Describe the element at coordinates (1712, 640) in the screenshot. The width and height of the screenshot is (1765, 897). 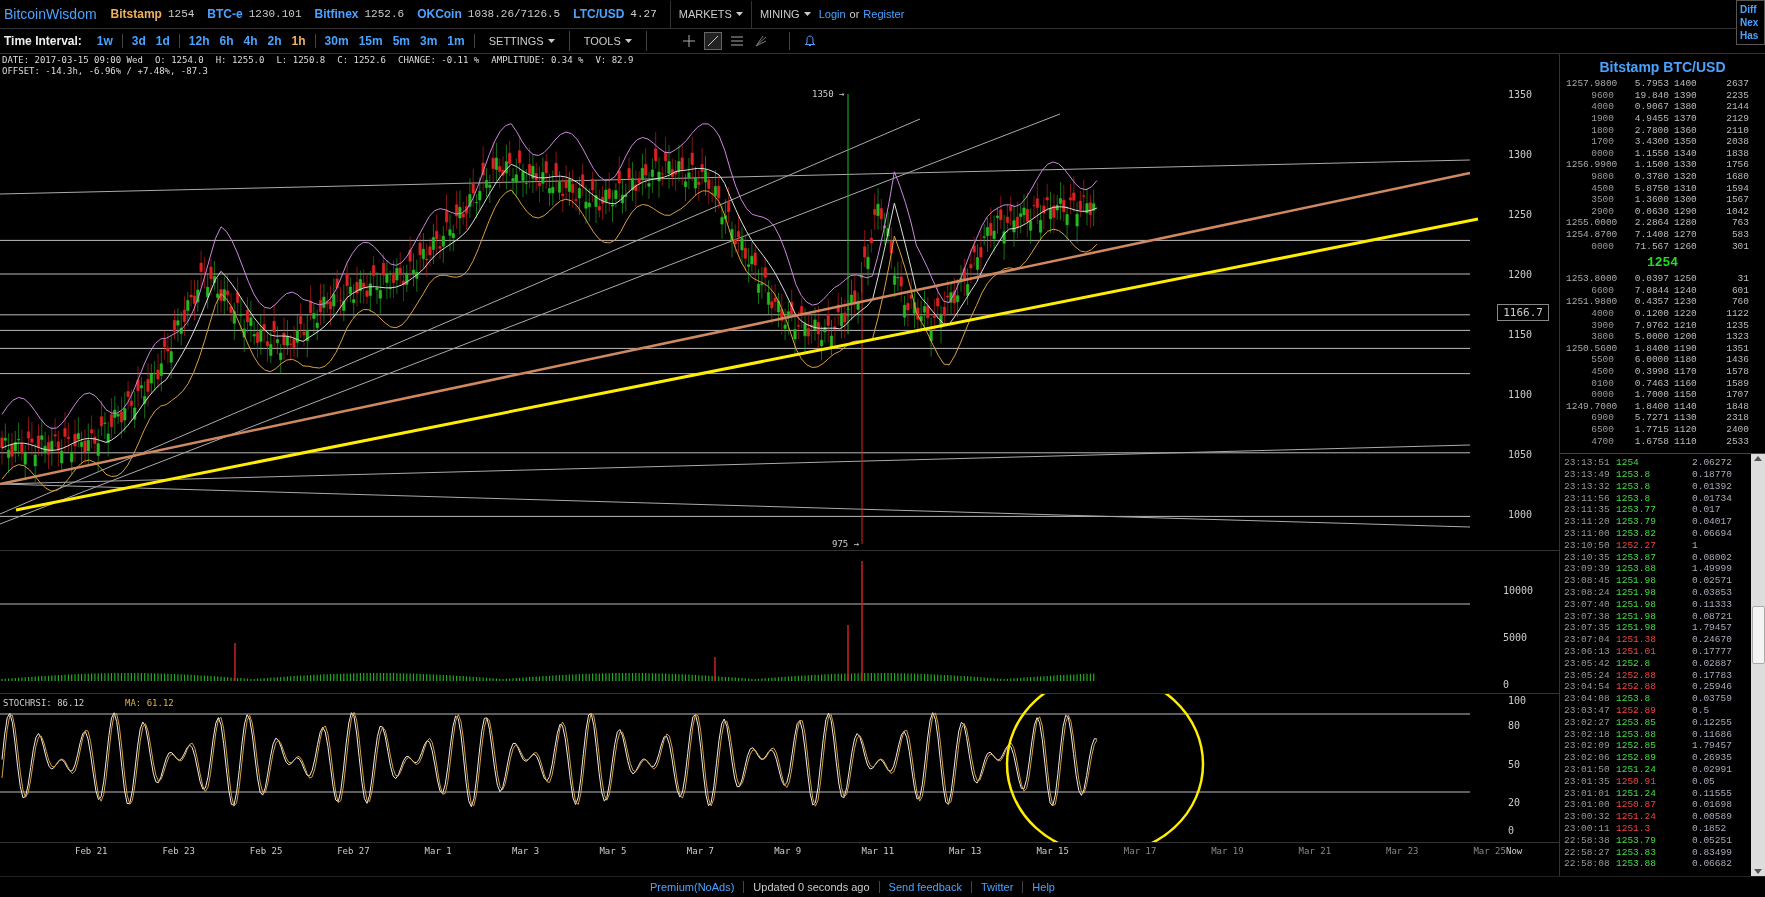
I see `trade-amount: 0.24670` at that location.